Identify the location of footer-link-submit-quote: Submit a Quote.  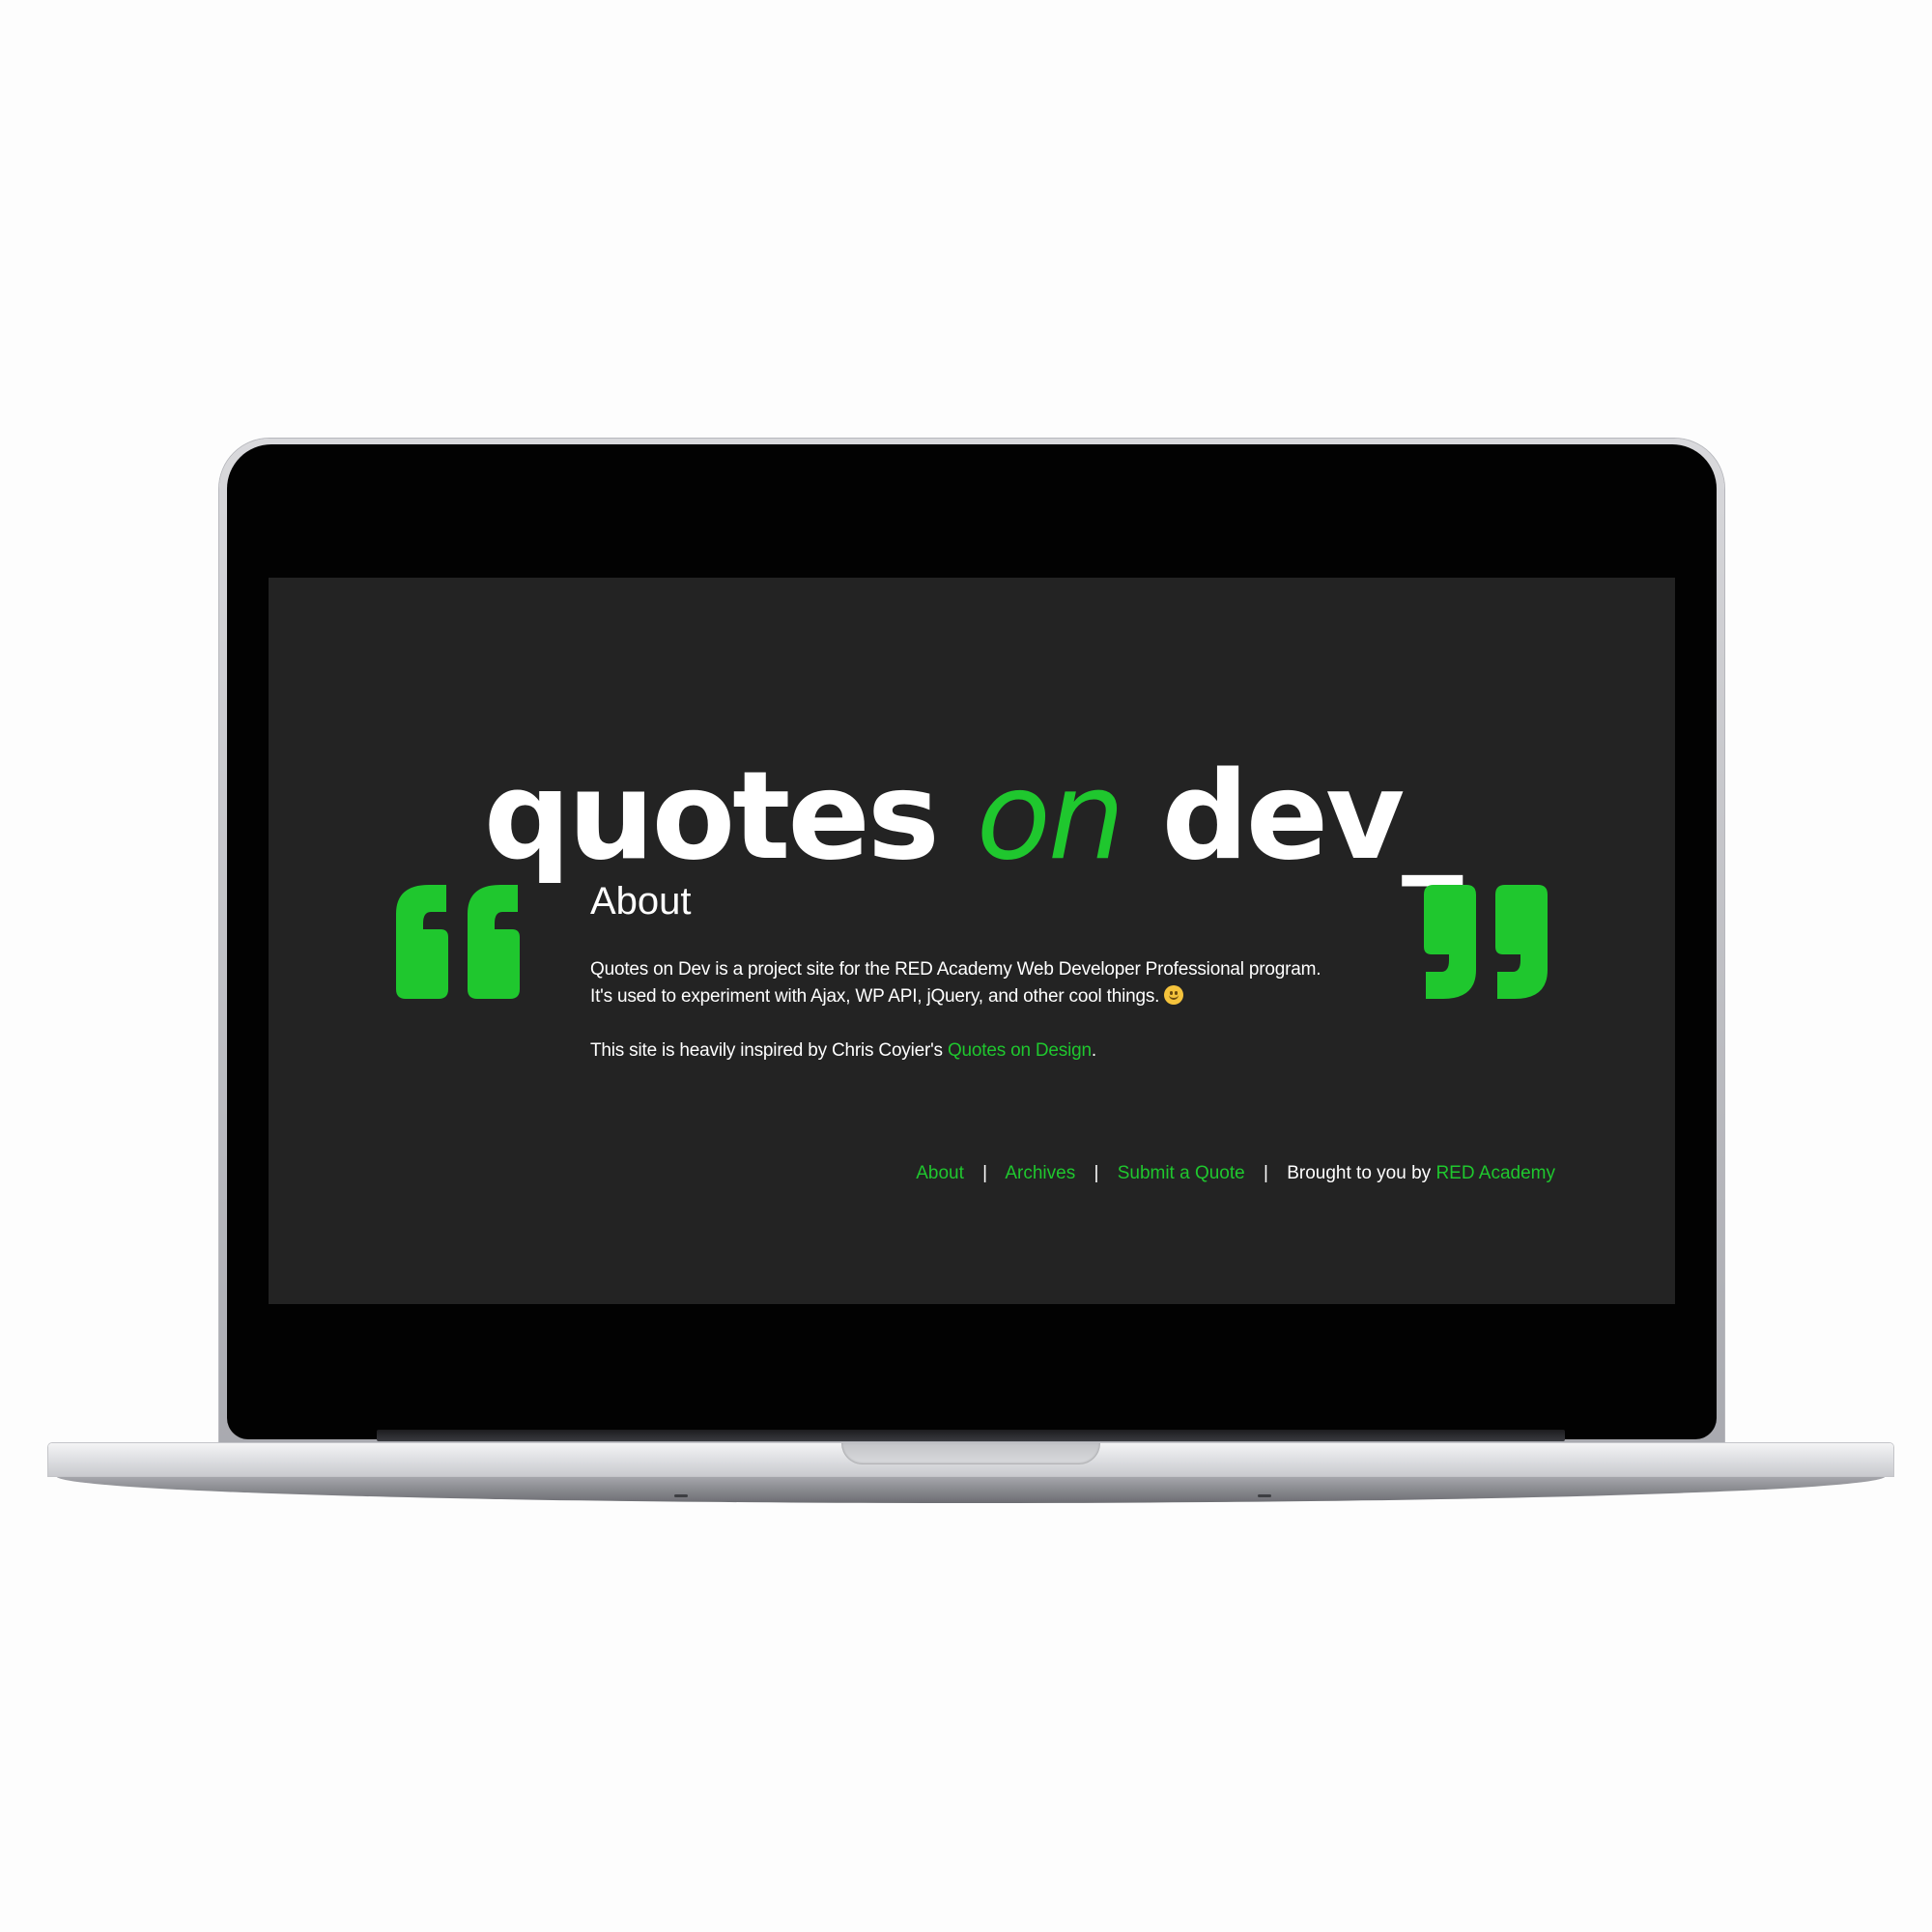
(1181, 1173).